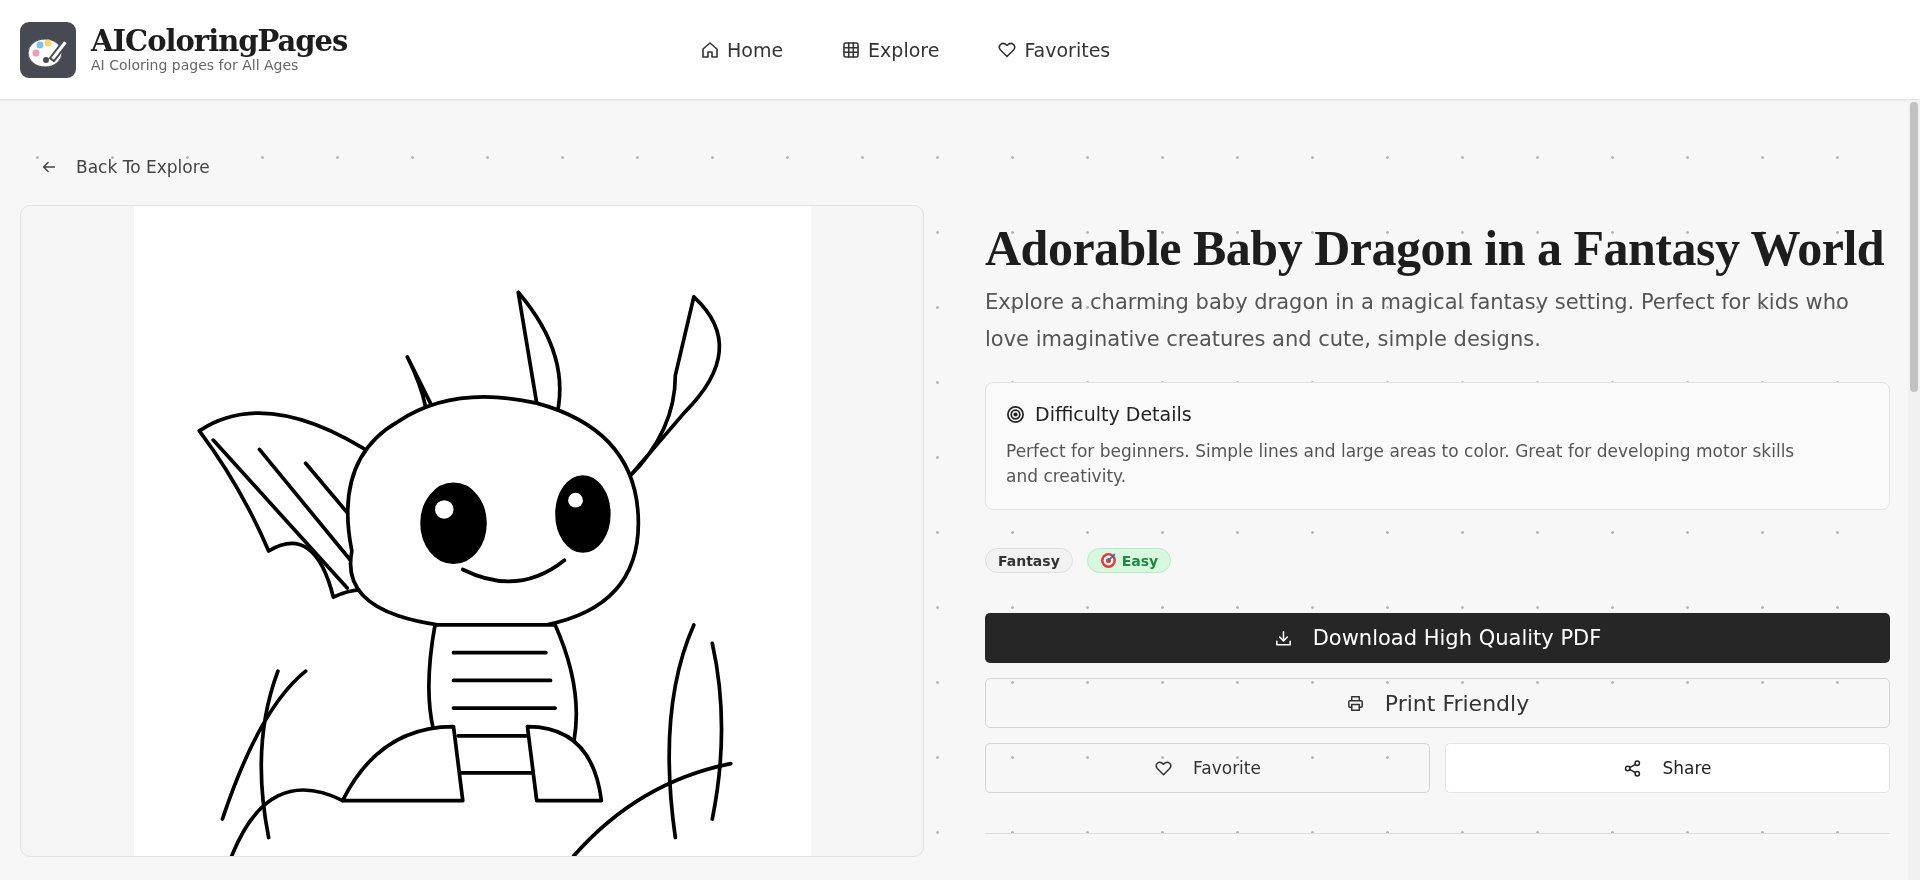 This screenshot has width=1920, height=880. Describe the element at coordinates (1355, 703) in the screenshot. I see `printer-icon` at that location.